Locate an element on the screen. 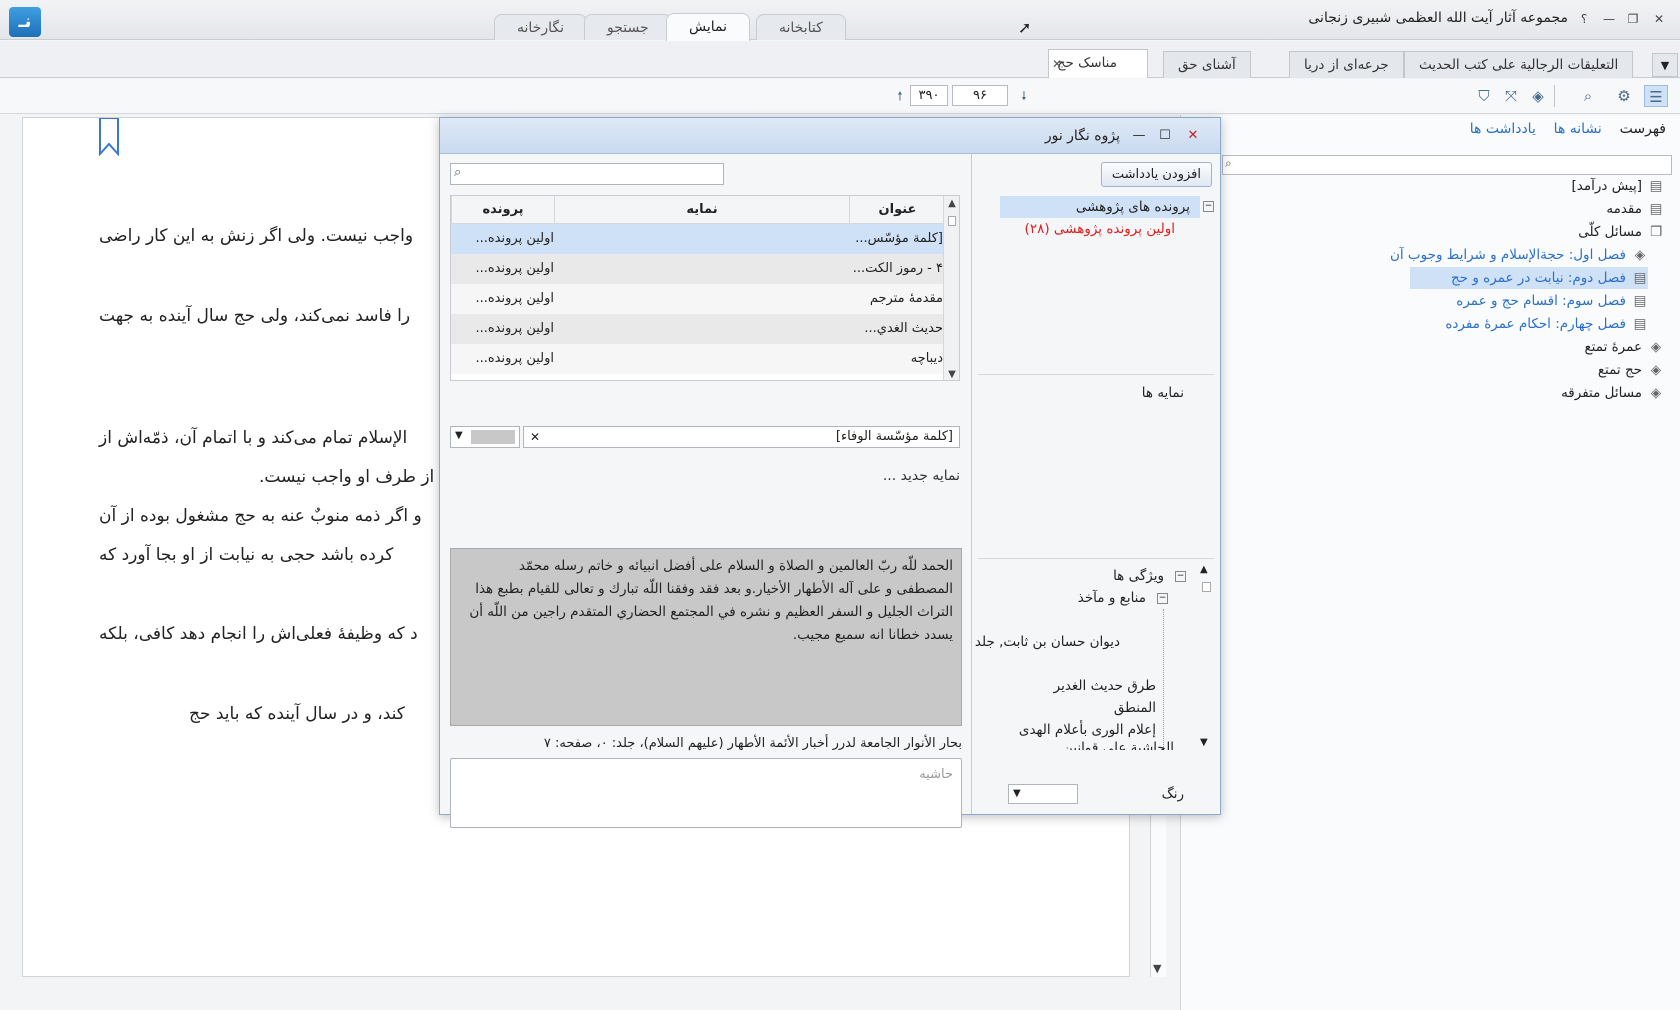 This screenshot has width=1680, height=1010. tree-guide is located at coordinates (1163, 679).